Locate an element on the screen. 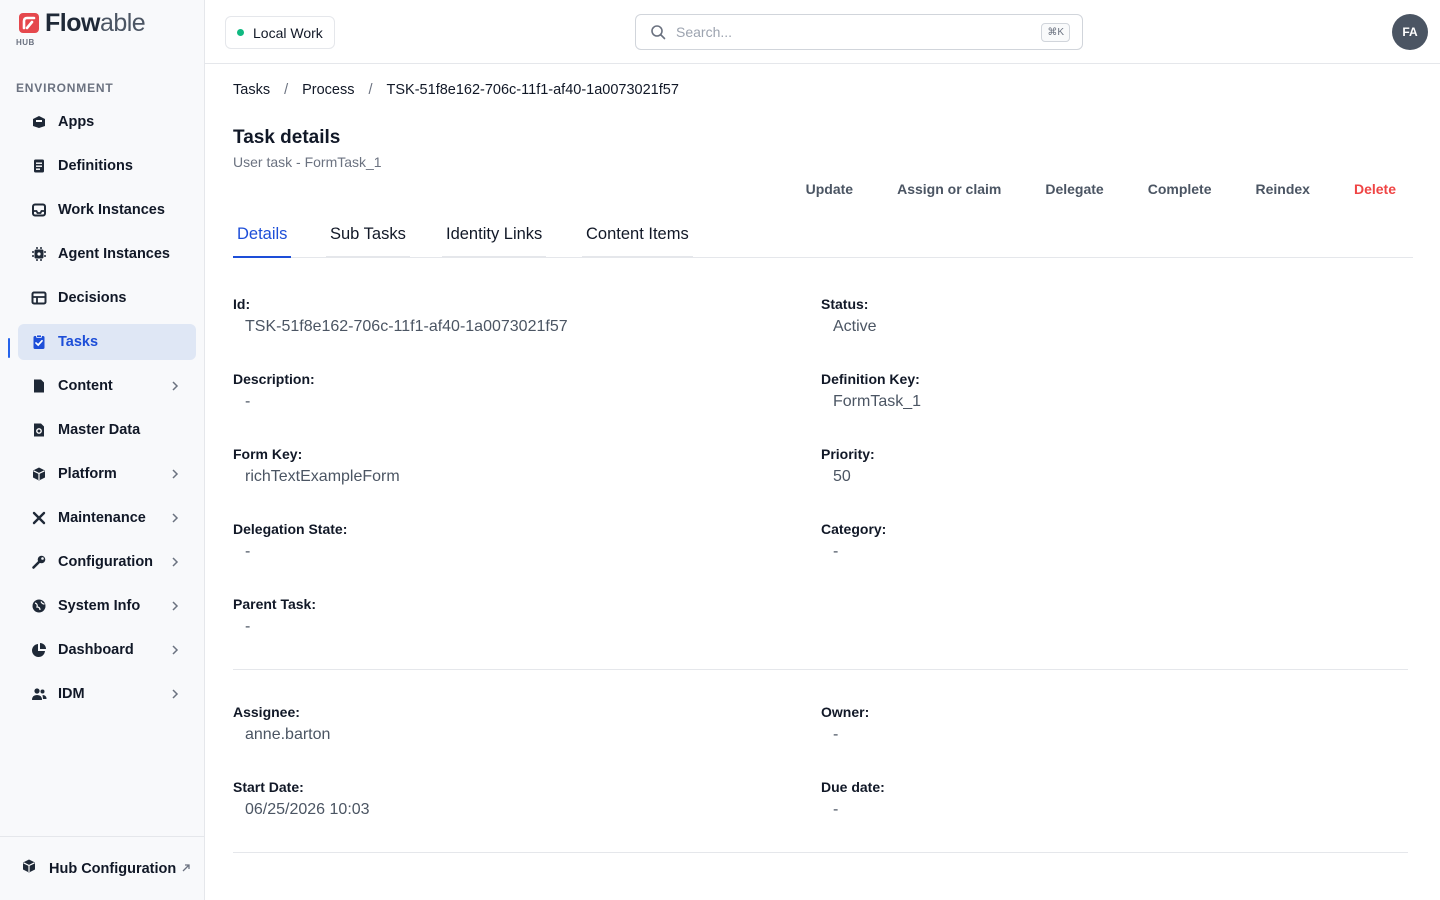 The height and width of the screenshot is (900, 1440). field-label: Owner: is located at coordinates (845, 712).